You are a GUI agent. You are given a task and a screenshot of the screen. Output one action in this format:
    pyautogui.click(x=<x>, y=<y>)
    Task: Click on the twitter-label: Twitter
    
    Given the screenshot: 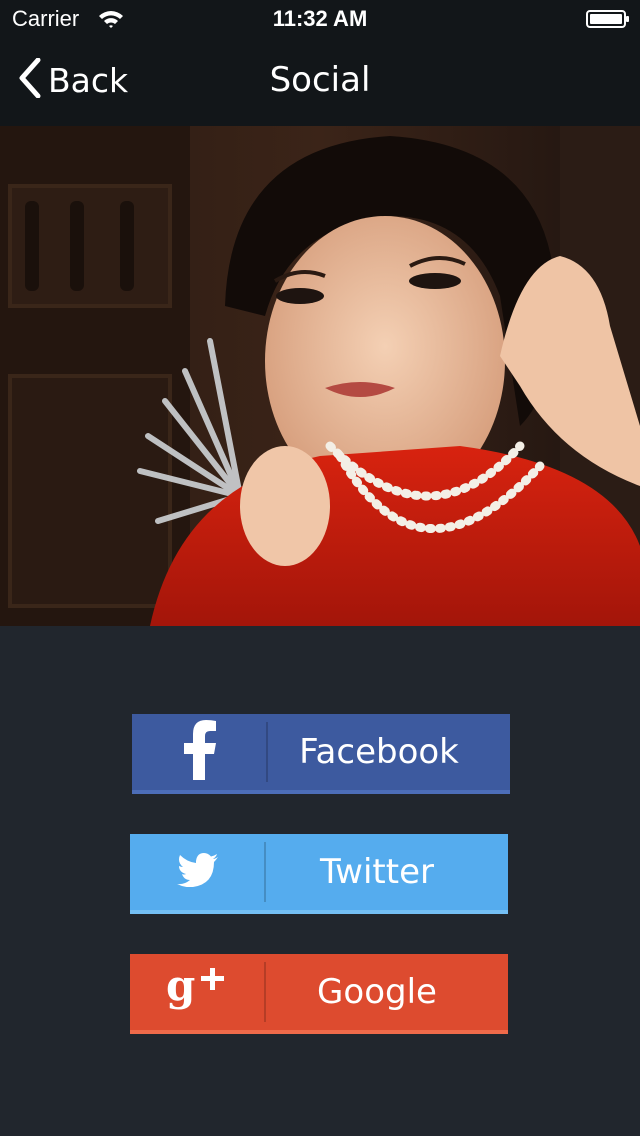 What is the action you would take?
    pyautogui.click(x=377, y=872)
    